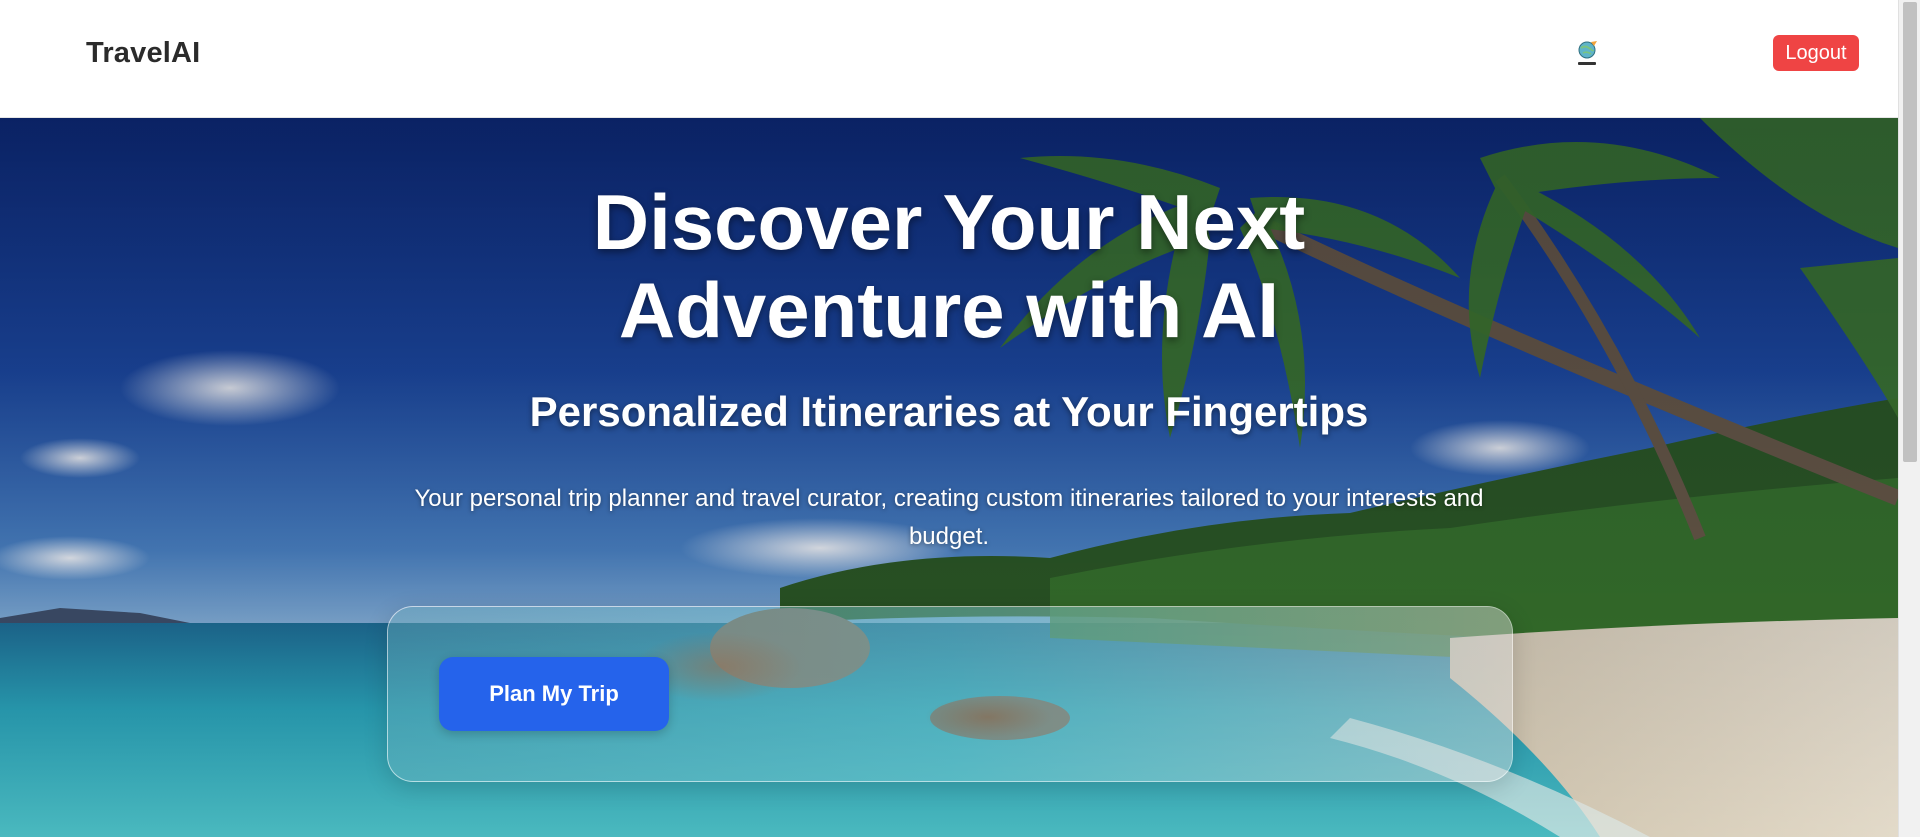  Describe the element at coordinates (554, 694) in the screenshot. I see `plan-my-trip-button: Plan My Trip` at that location.